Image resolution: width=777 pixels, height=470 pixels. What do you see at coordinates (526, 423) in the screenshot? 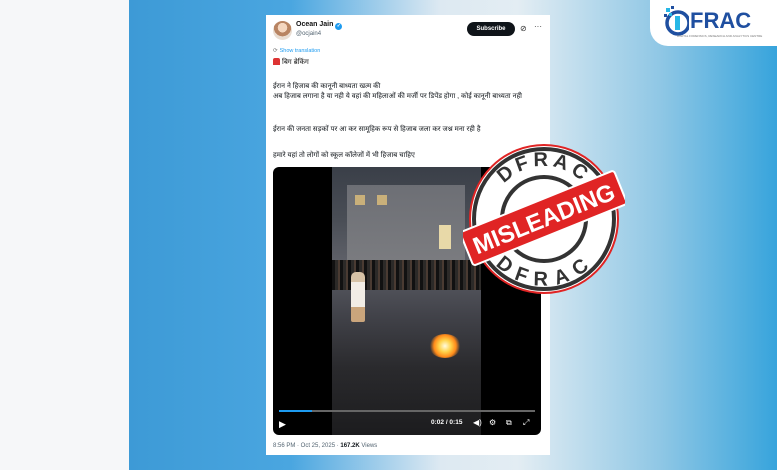
I see `expand-icon: ⤢` at bounding box center [526, 423].